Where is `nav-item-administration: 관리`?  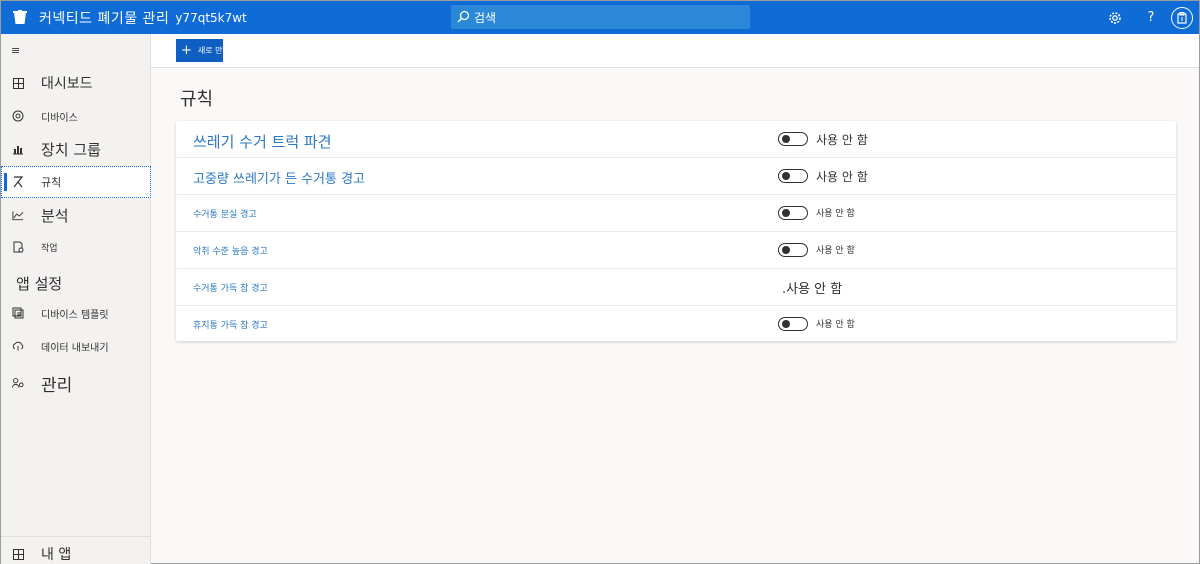
nav-item-administration: 관리 is located at coordinates (76, 383).